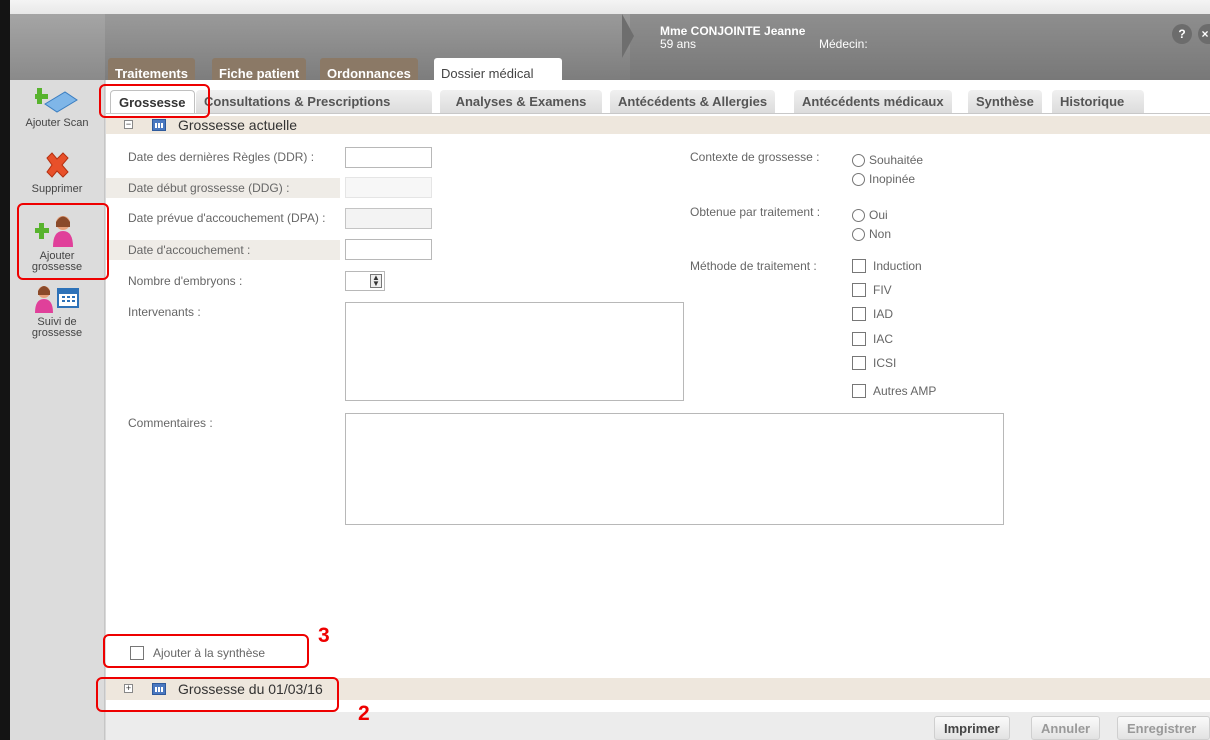 The image size is (1210, 740). I want to click on current-pregnancy-title: Grossesse actuelle, so click(238, 125).